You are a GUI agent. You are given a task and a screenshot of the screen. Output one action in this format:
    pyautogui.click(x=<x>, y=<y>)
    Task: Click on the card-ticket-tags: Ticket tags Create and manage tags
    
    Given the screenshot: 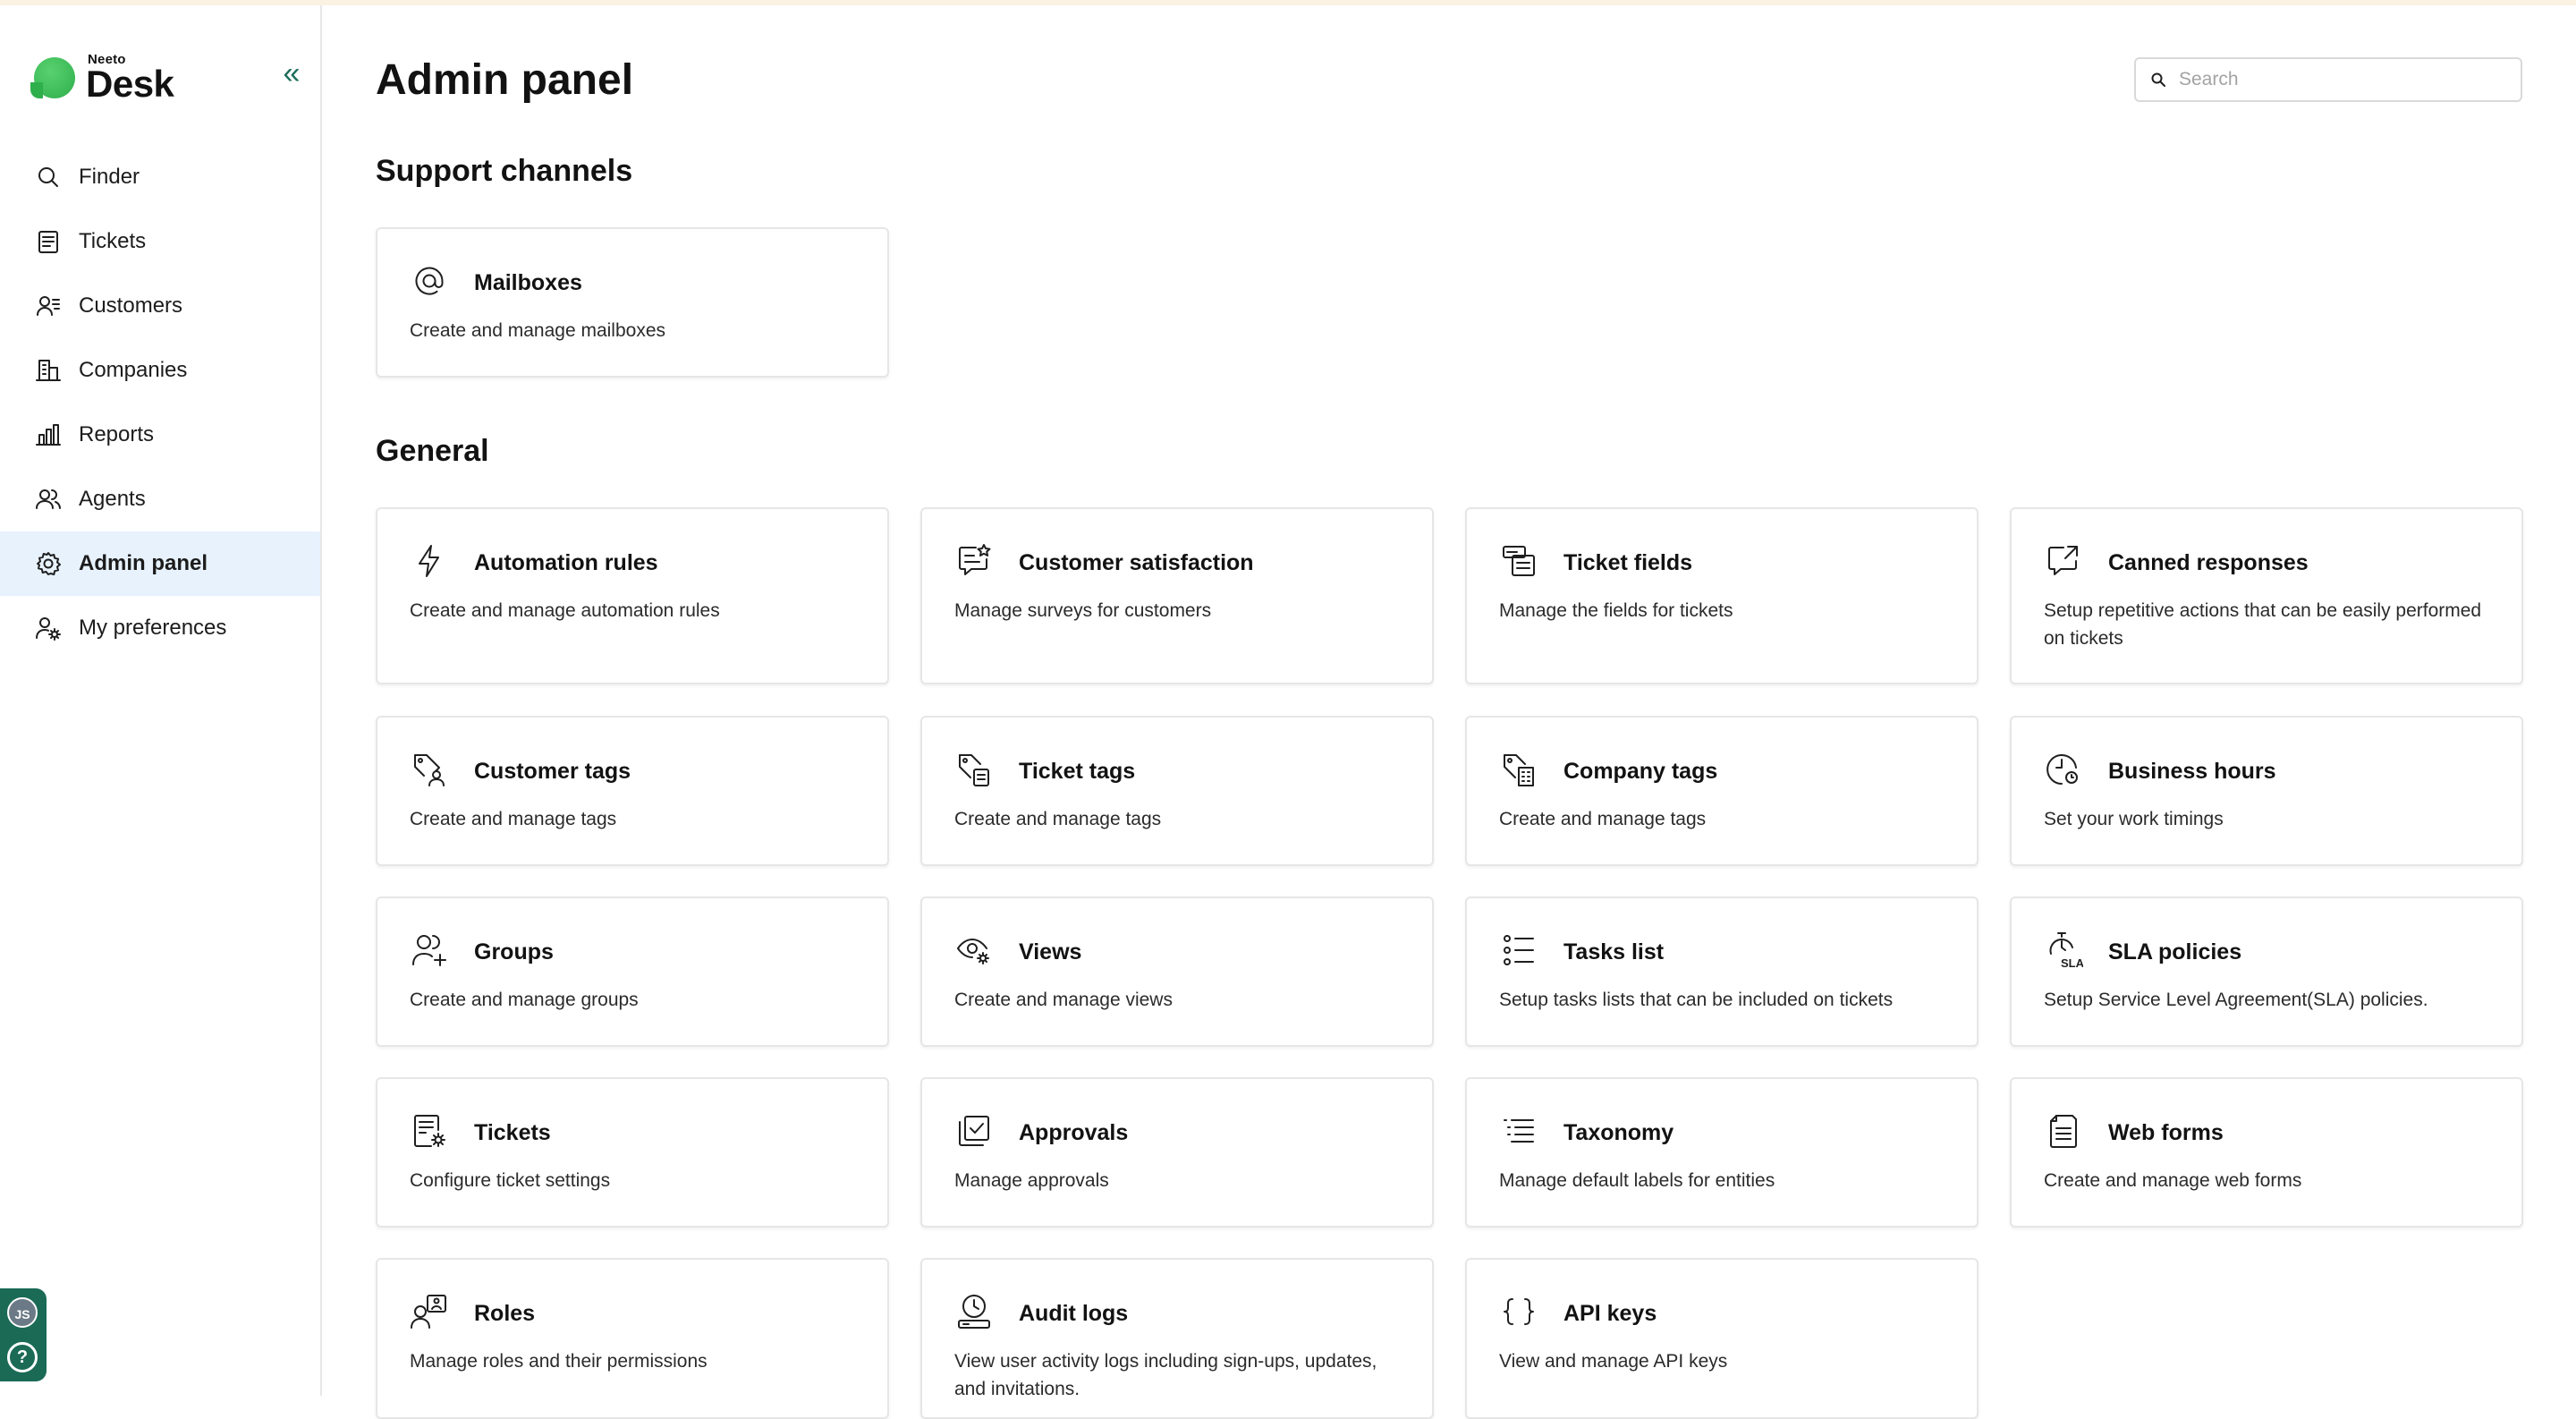 What is the action you would take?
    pyautogui.click(x=1177, y=791)
    